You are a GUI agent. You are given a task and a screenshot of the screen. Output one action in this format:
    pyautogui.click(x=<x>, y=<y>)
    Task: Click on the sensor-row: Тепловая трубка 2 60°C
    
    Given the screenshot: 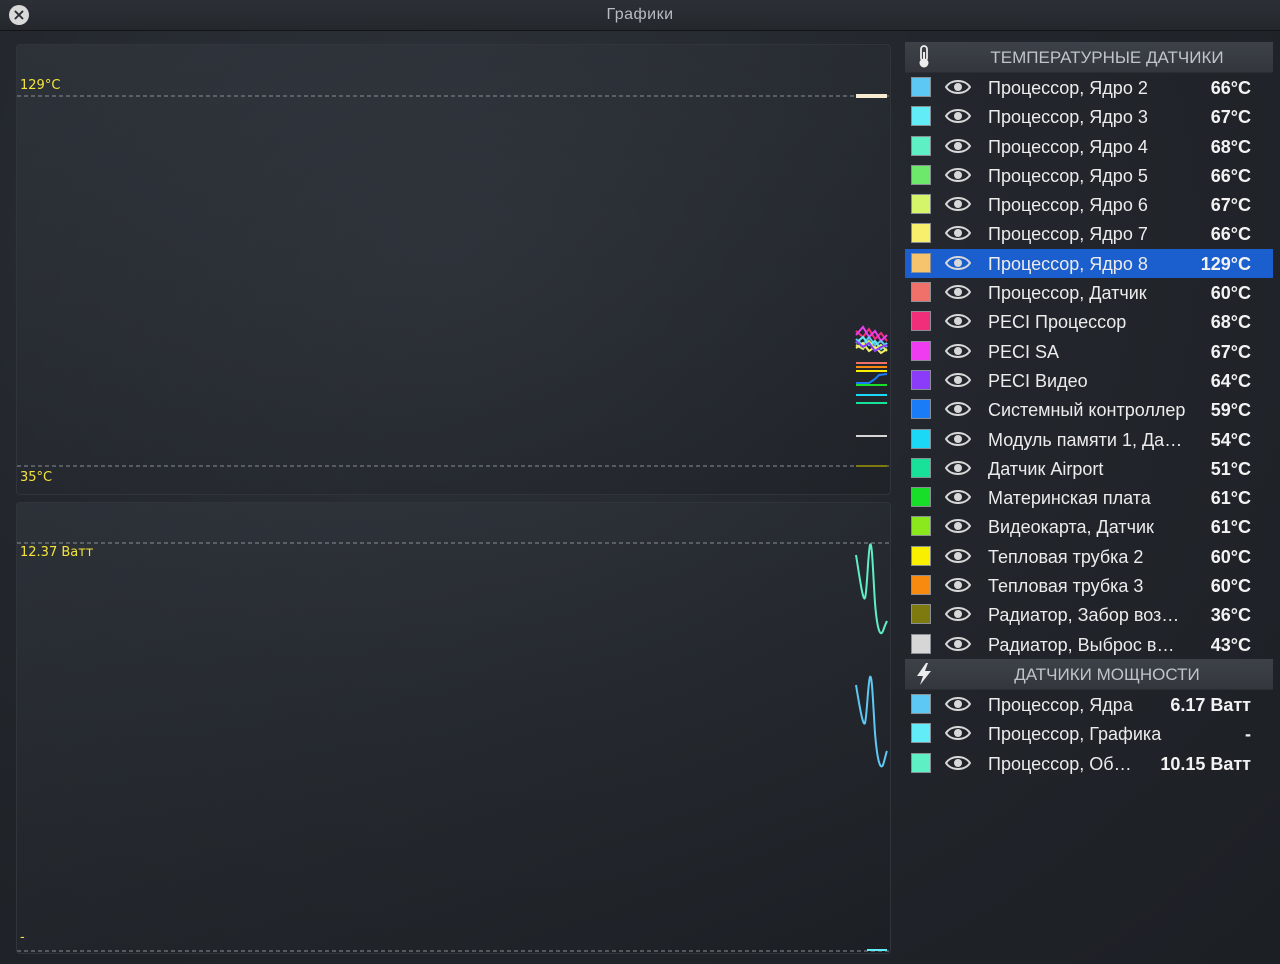 What is the action you would take?
    pyautogui.click(x=1089, y=556)
    